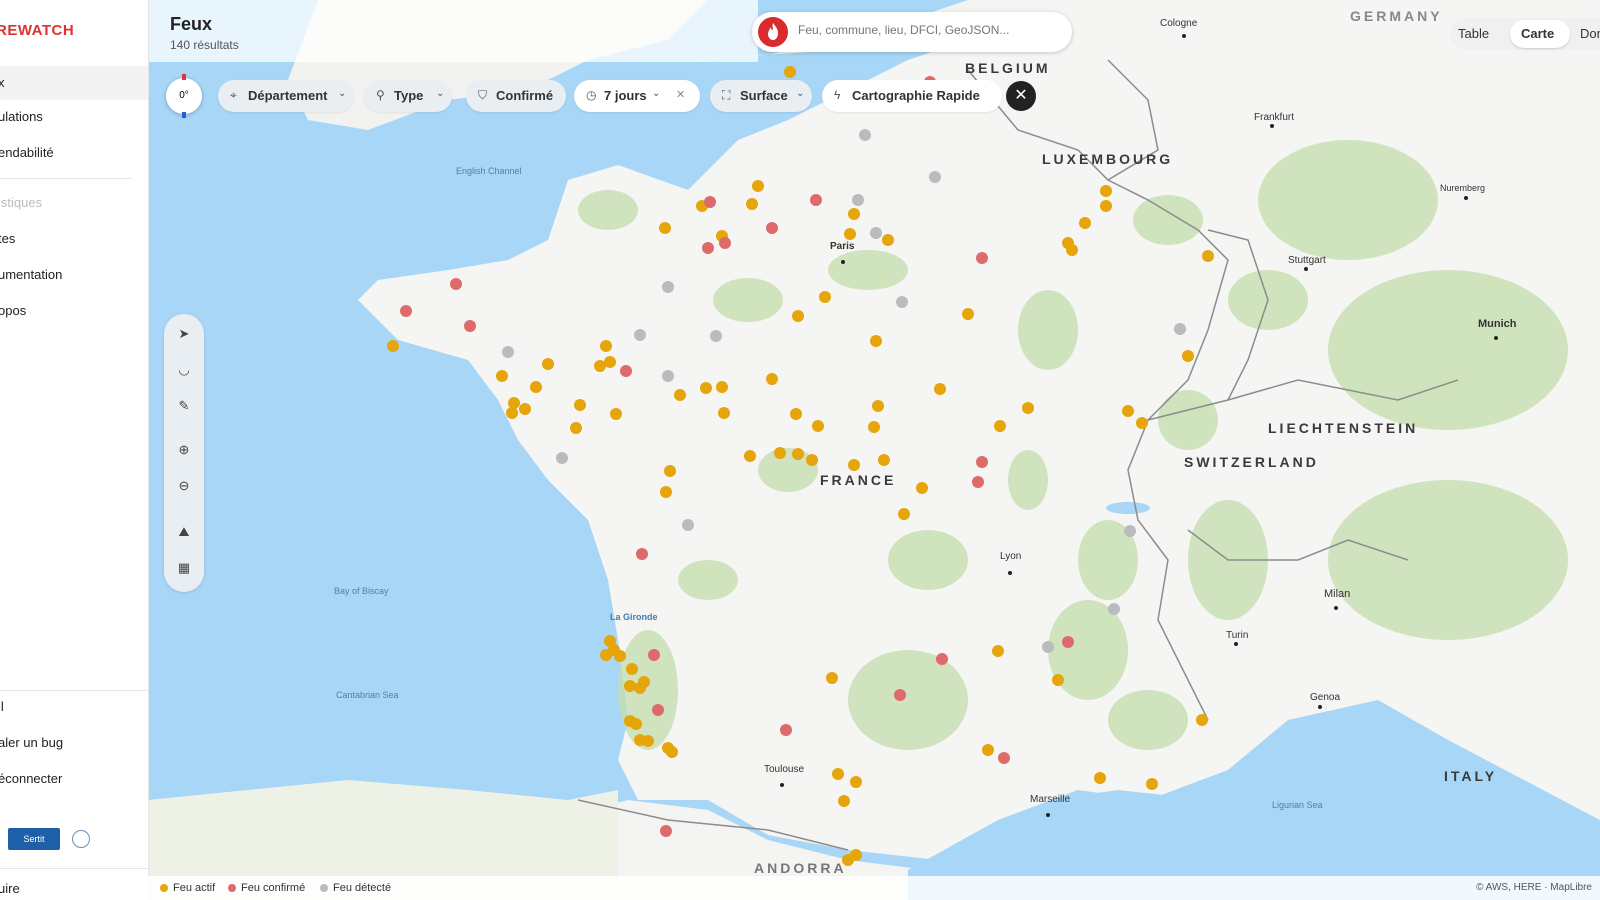 This screenshot has width=1600, height=900. What do you see at coordinates (74, 311) in the screenshot?
I see `sidebar-item-apropos: opos` at bounding box center [74, 311].